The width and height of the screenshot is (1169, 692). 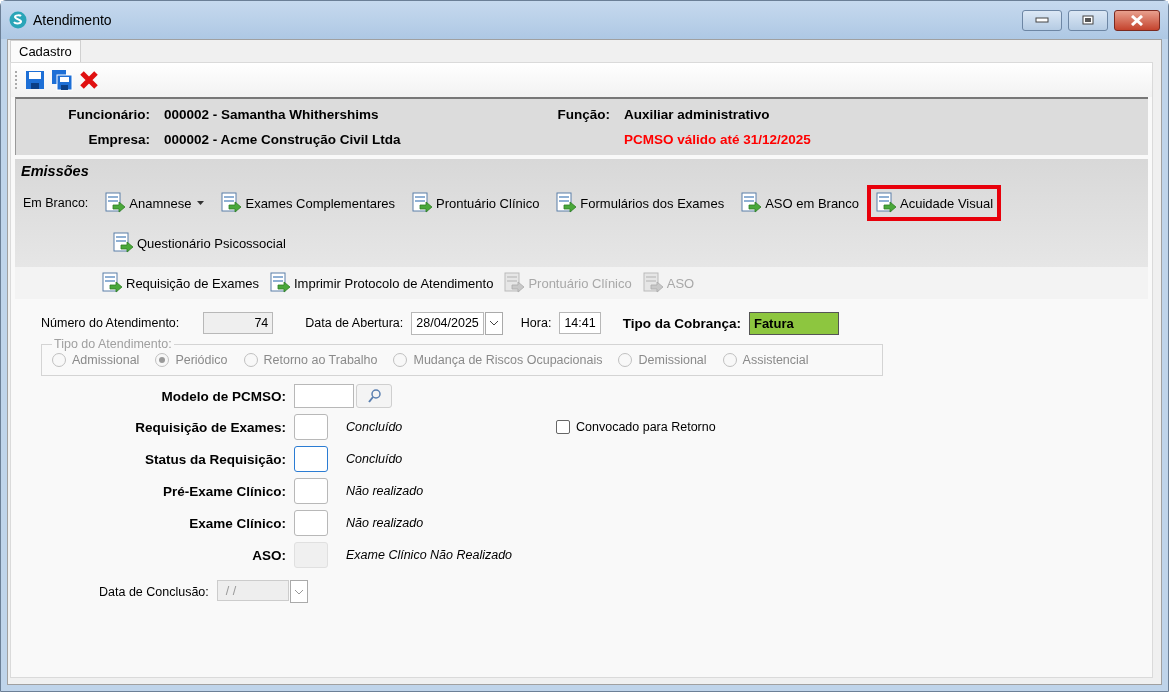 I want to click on validity-notice: PCMSO válido até 31/12/2025, so click(x=718, y=139).